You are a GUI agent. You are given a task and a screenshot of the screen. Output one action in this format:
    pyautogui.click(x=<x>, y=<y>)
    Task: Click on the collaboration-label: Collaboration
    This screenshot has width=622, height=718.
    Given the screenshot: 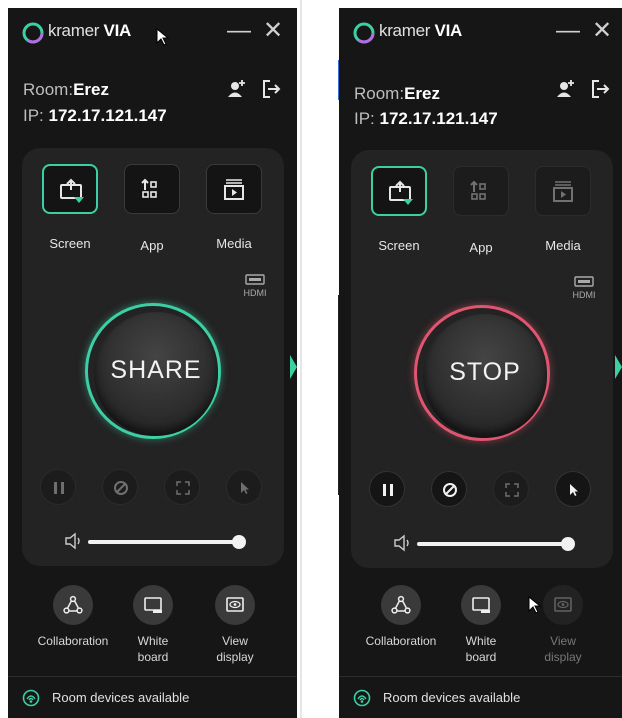 What is the action you would take?
    pyautogui.click(x=73, y=641)
    